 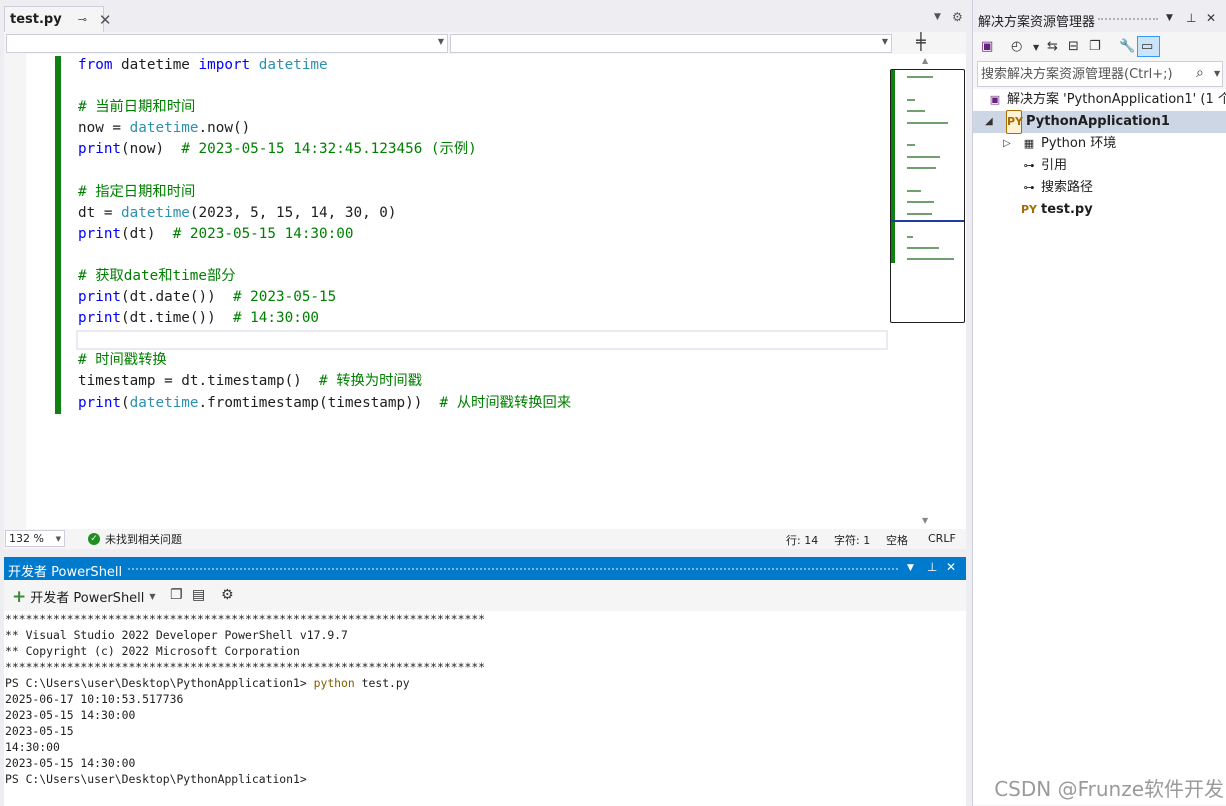 What do you see at coordinates (324, 318) in the screenshot?
I see `code-line: print(dt.time()) # 14:30:00` at bounding box center [324, 318].